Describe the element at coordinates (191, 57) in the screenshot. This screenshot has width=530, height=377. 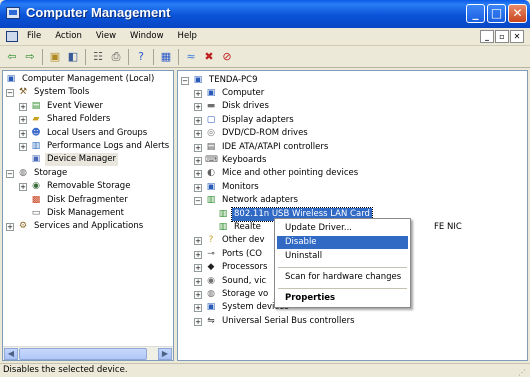
I see `update-driver-icon: ≈` at that location.